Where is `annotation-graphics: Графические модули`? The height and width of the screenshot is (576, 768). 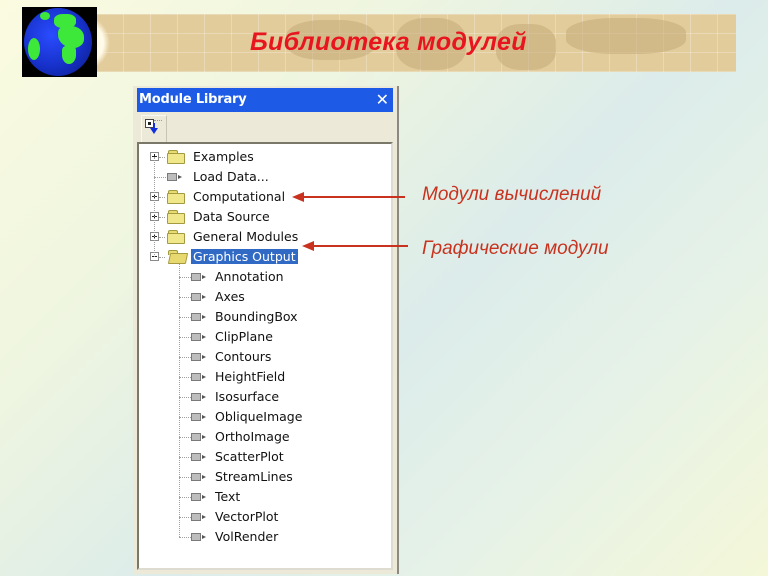
annotation-graphics: Графические модули is located at coordinates (515, 248).